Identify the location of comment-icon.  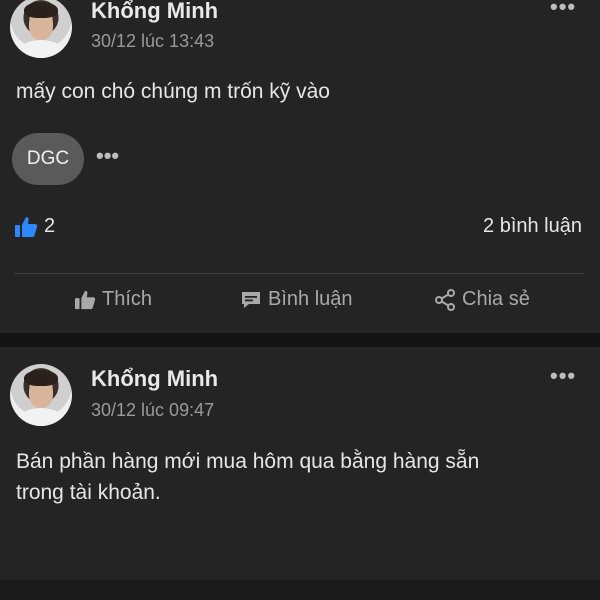
(251, 299).